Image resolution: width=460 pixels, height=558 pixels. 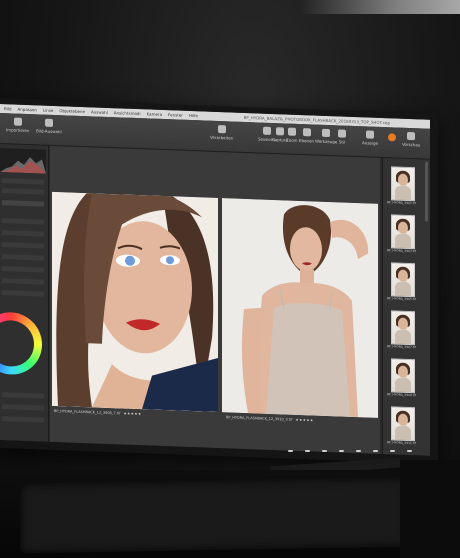 What do you see at coordinates (430, 509) in the screenshot?
I see `cable-shadow` at bounding box center [430, 509].